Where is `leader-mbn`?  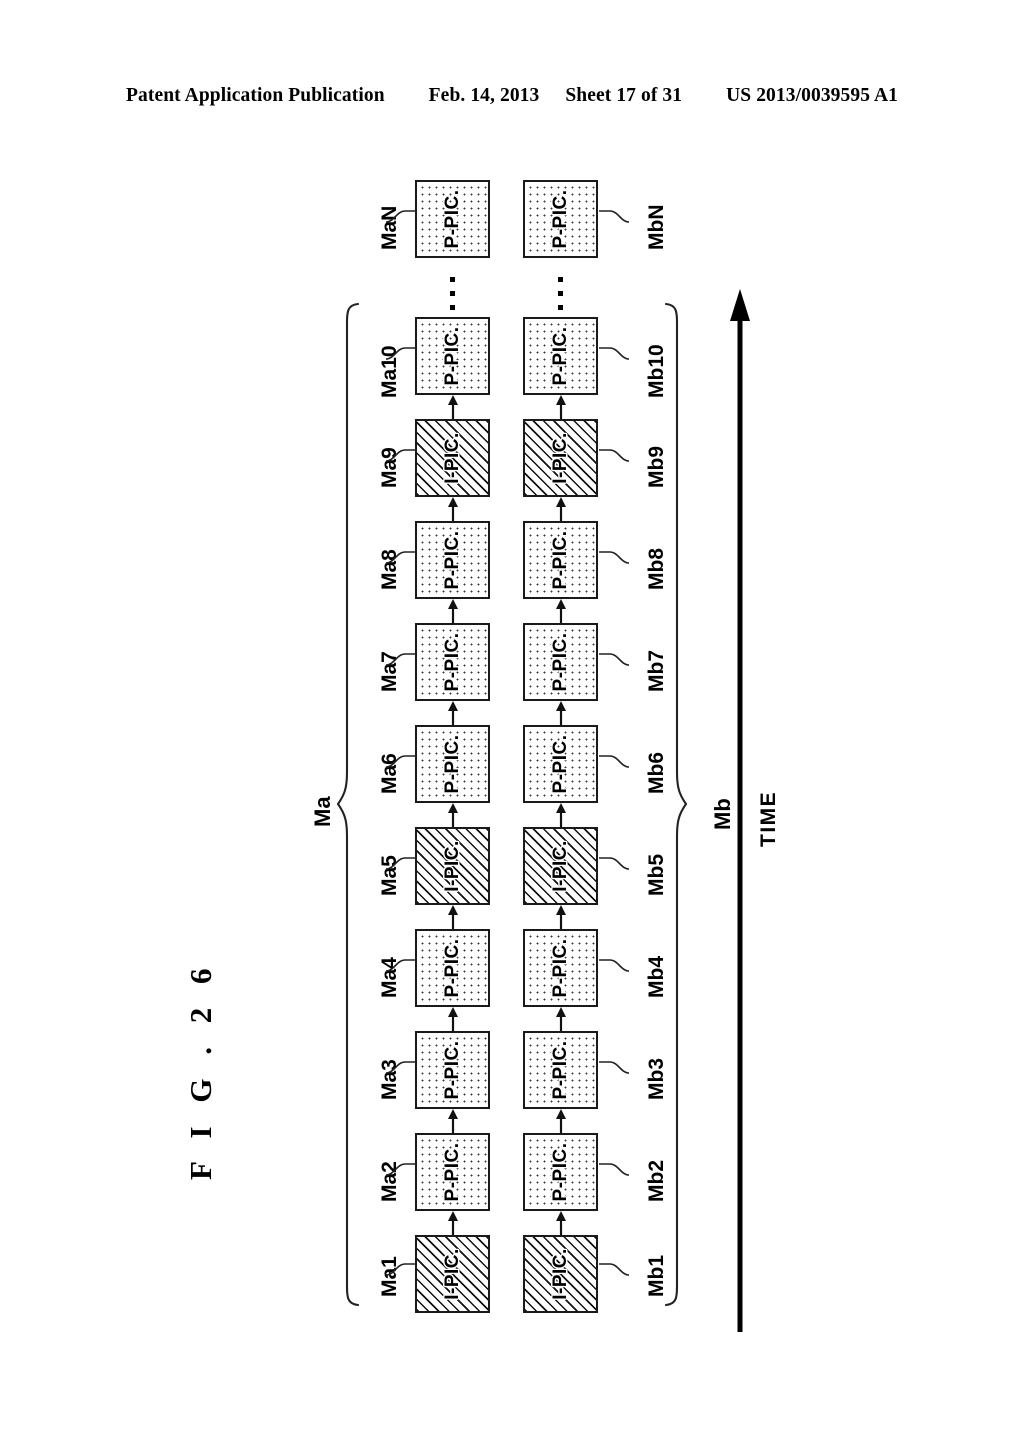 leader-mbn is located at coordinates (614, 216).